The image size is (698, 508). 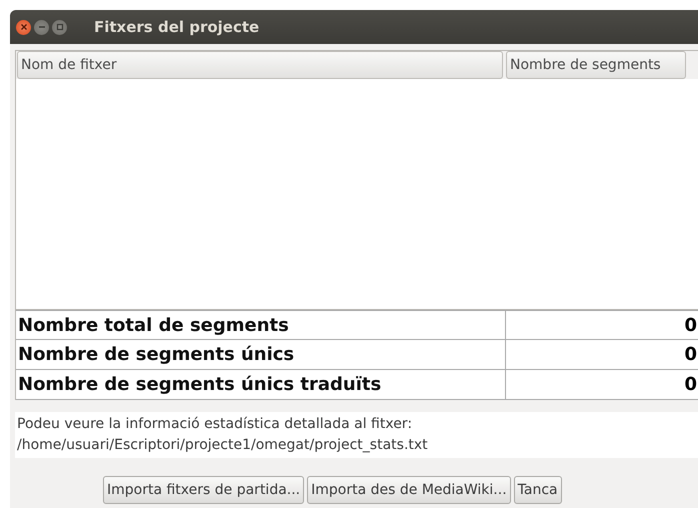 I want to click on stat-label: Nombre de segments únics traduïts, so click(x=261, y=384).